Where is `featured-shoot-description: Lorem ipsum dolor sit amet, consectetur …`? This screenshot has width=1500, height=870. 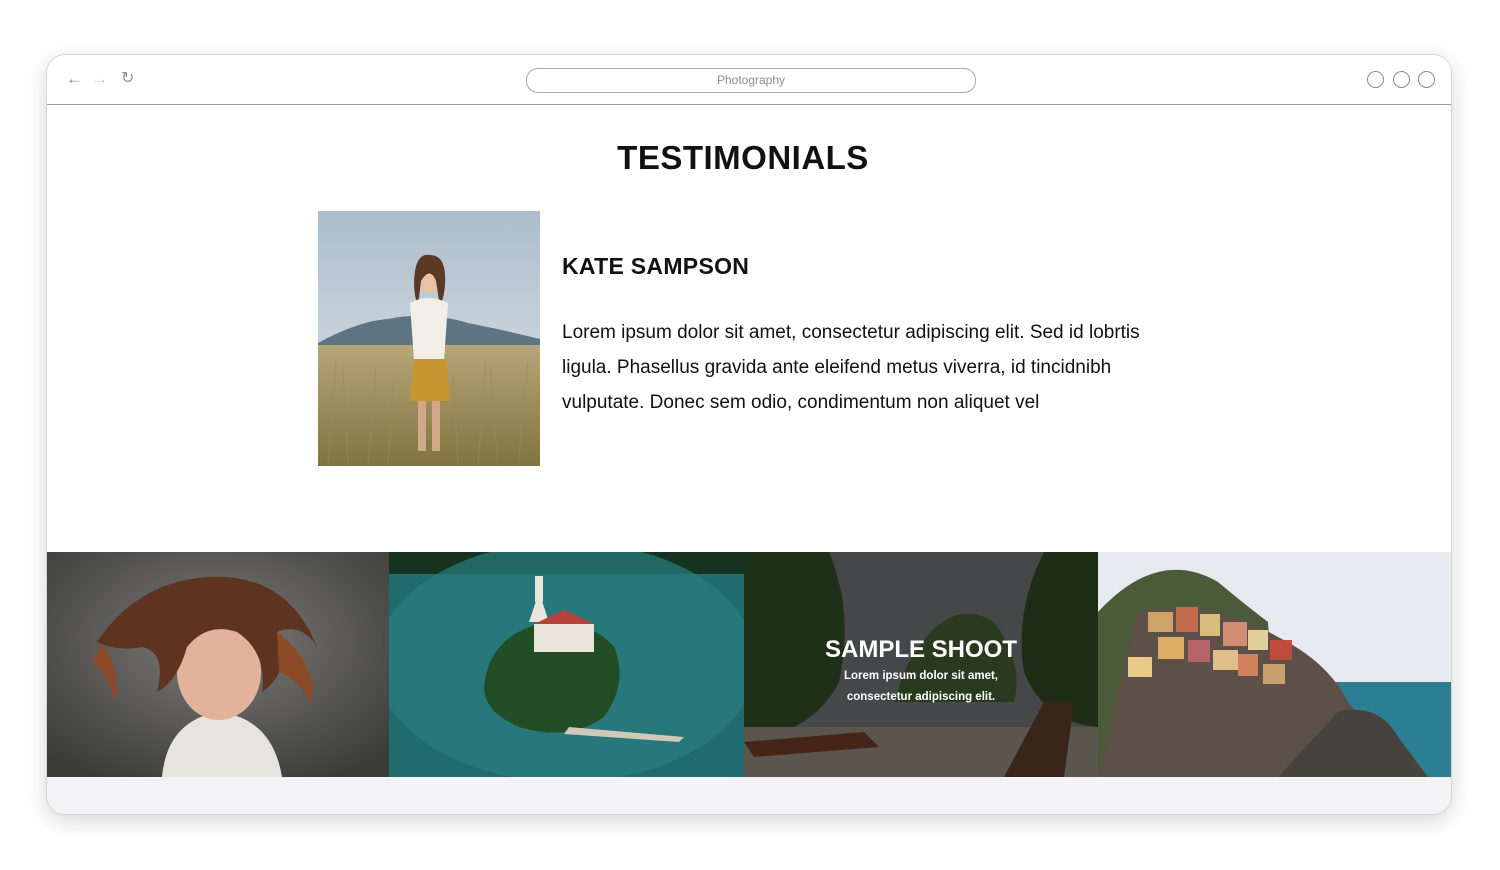 featured-shoot-description: Lorem ipsum dolor sit amet, consectetur … is located at coordinates (921, 686).